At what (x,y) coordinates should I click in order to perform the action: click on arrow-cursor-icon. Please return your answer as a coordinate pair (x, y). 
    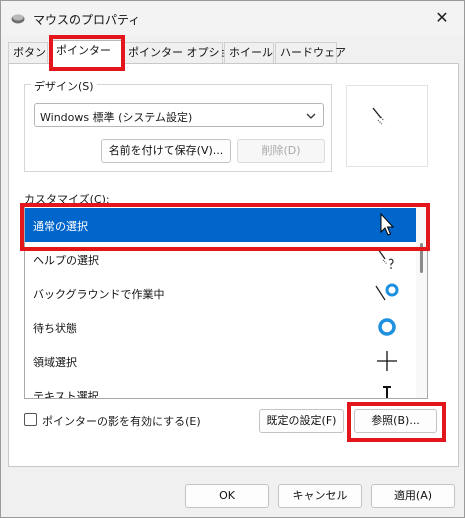
    Looking at the image, I should click on (387, 224).